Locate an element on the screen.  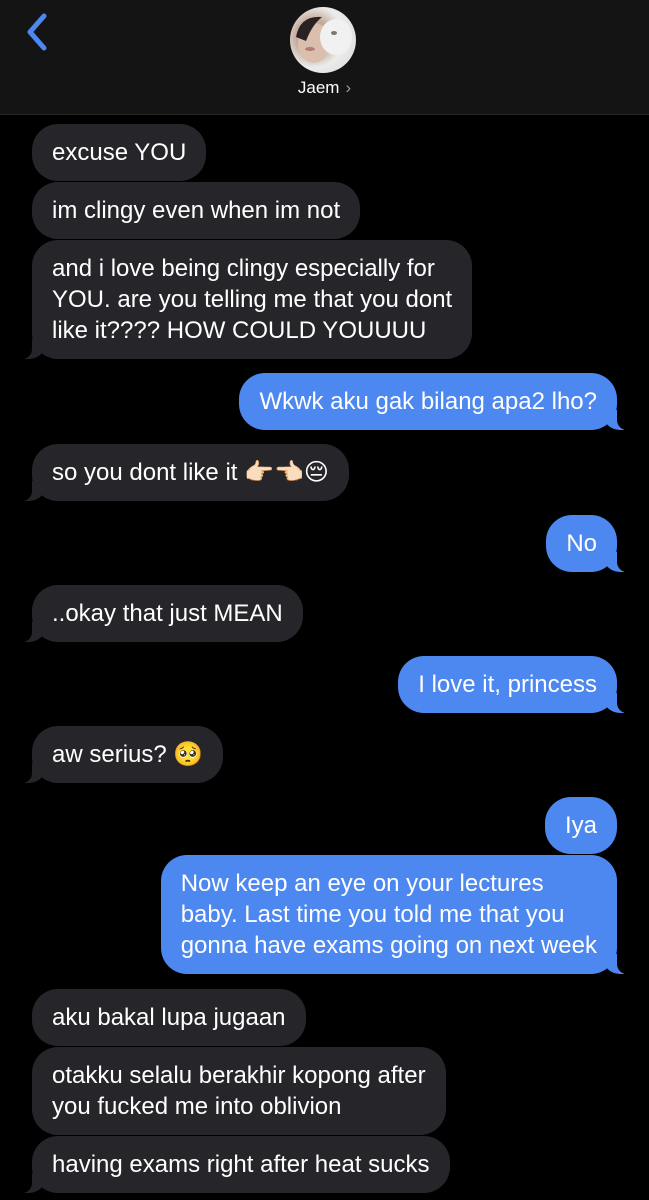
contact-name-button: Jaem › is located at coordinates (324, 88).